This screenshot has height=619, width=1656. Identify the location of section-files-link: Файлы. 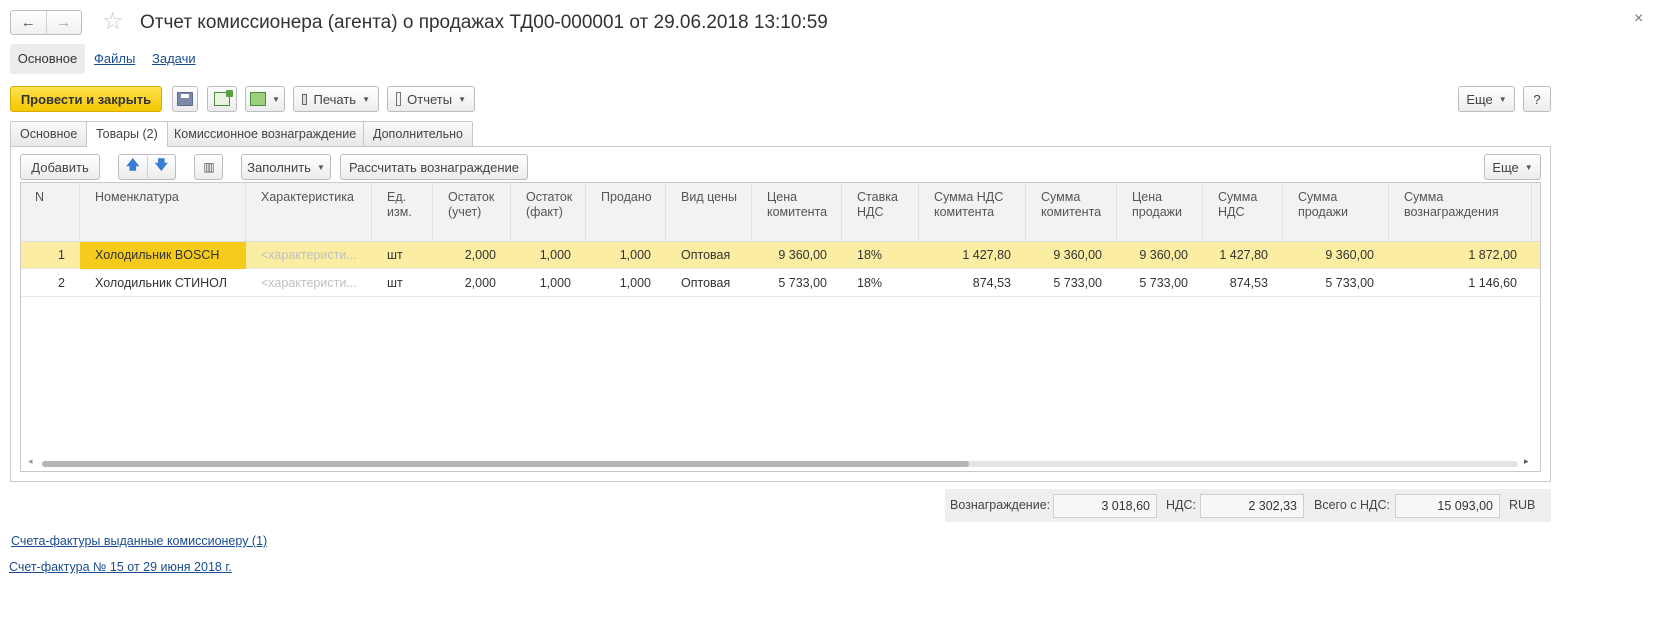
(114, 59).